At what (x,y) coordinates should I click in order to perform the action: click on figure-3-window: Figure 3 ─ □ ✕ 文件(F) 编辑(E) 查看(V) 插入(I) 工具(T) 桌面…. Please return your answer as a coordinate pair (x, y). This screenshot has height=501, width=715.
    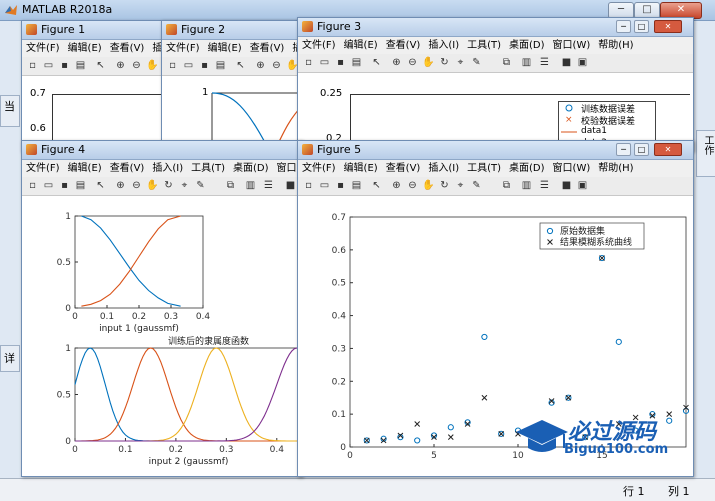
    Looking at the image, I should click on (495, 84).